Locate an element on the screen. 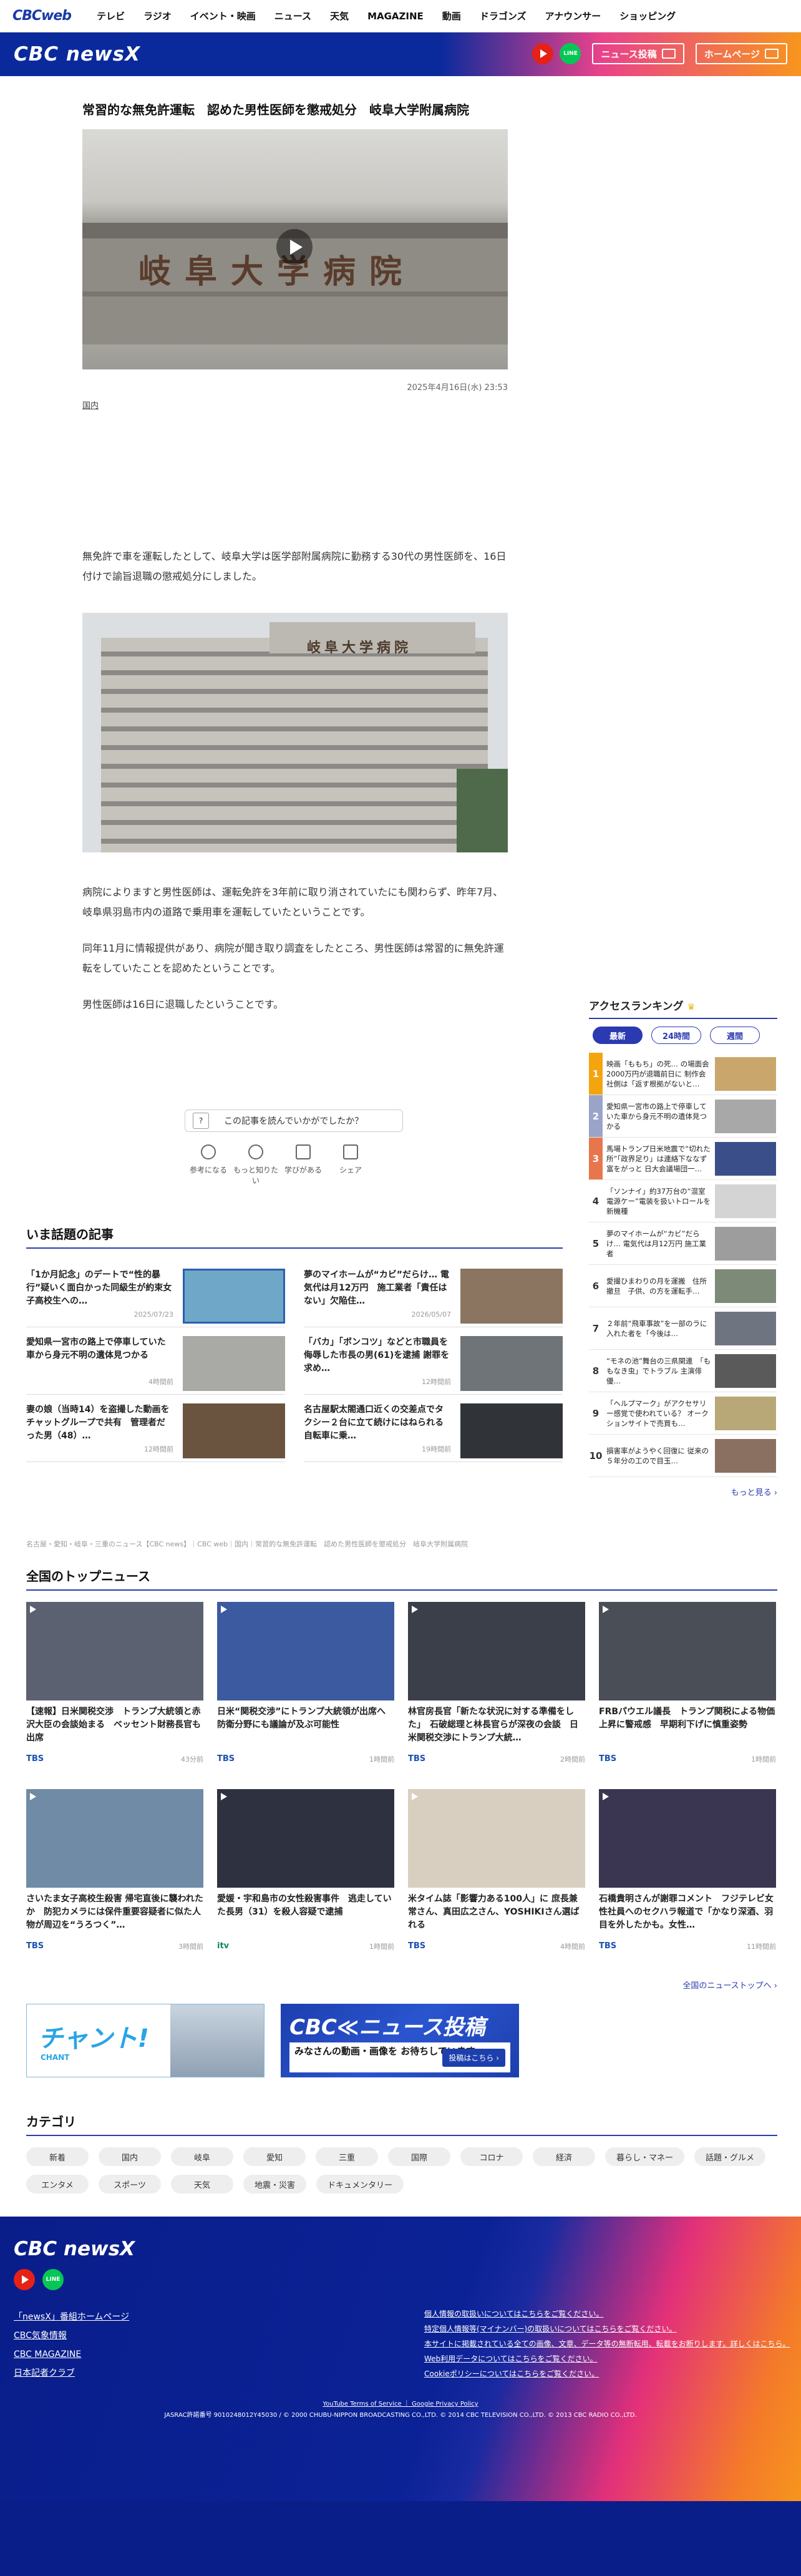 The width and height of the screenshot is (801, 2576). homepage-button: ホームページ is located at coordinates (741, 53).